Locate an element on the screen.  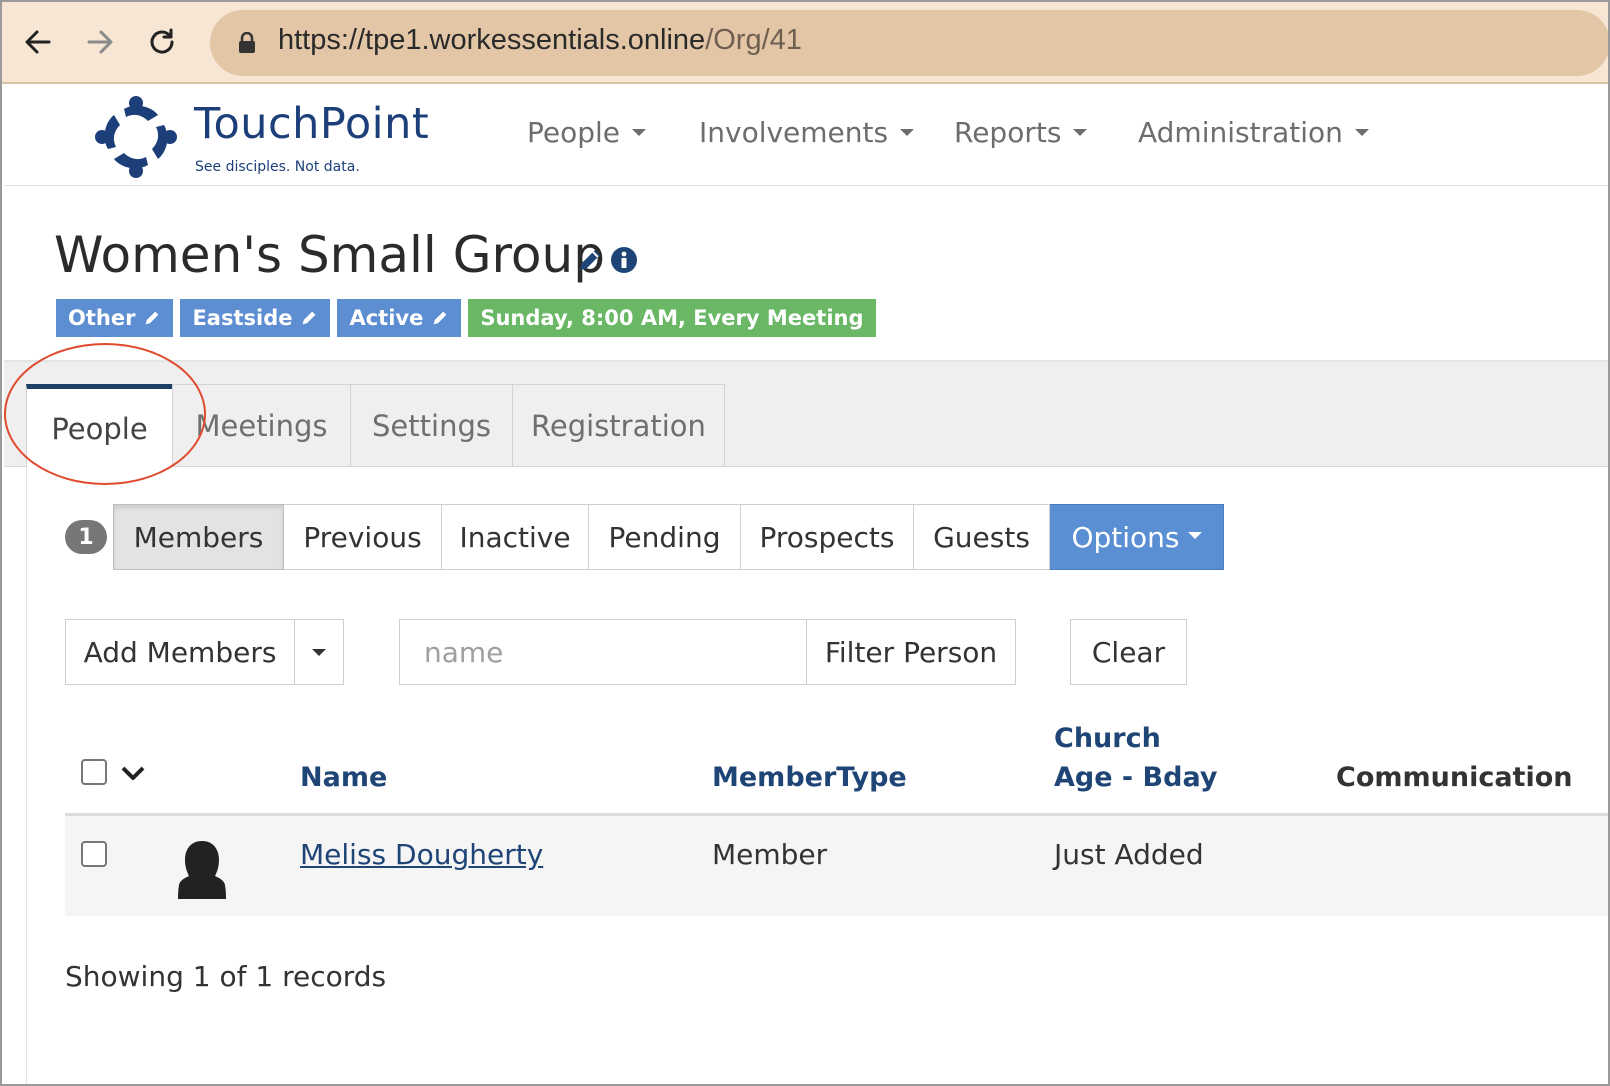
column-name: Name is located at coordinates (343, 777).